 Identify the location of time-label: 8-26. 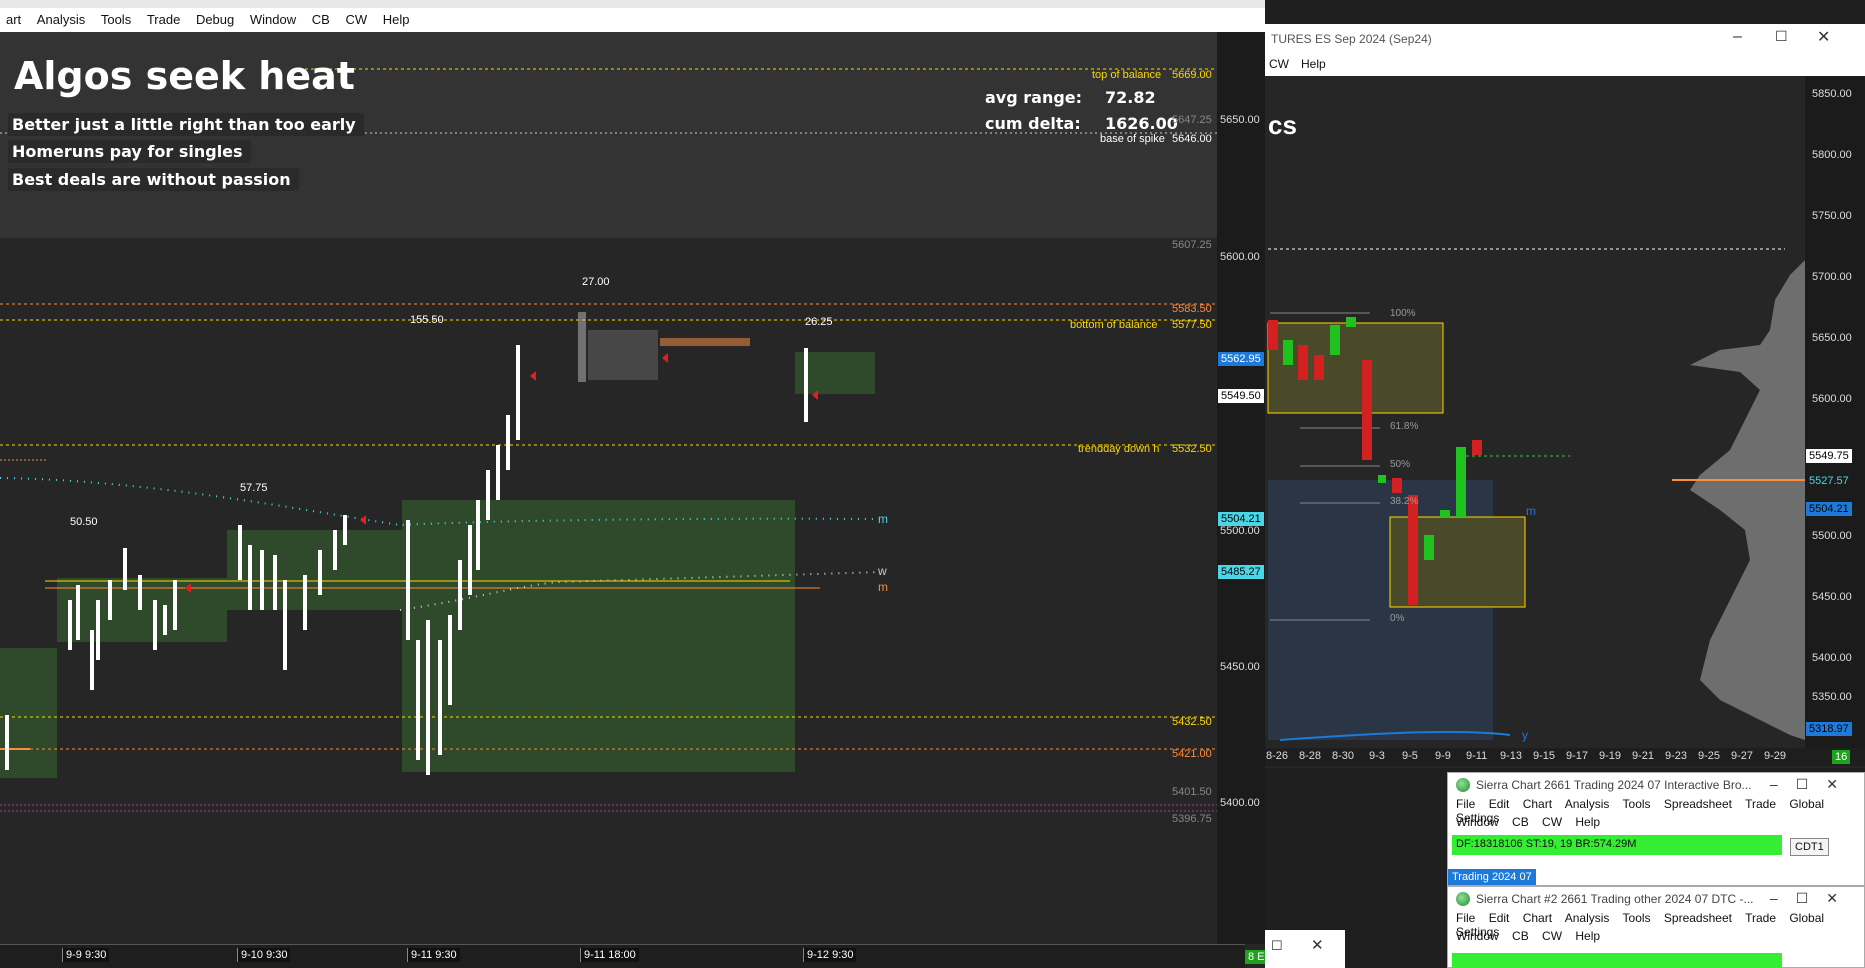
(1277, 756).